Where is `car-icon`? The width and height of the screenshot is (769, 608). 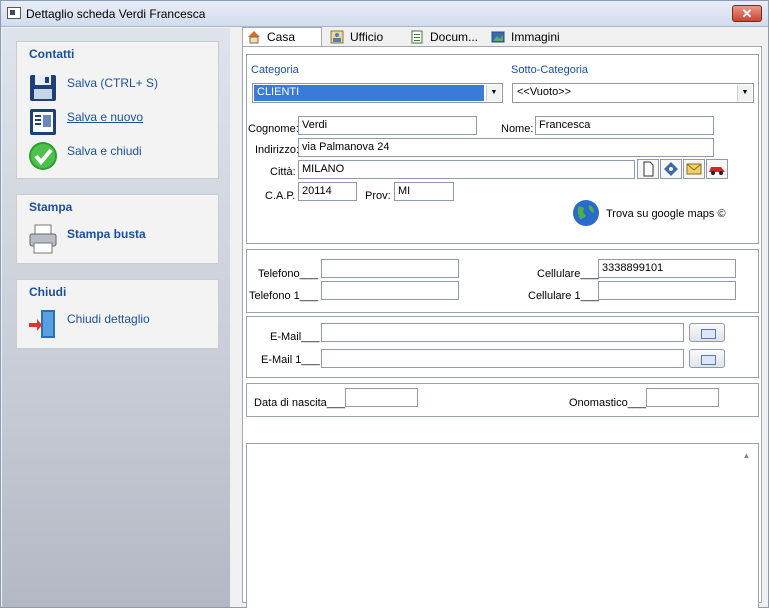
car-icon is located at coordinates (717, 171).